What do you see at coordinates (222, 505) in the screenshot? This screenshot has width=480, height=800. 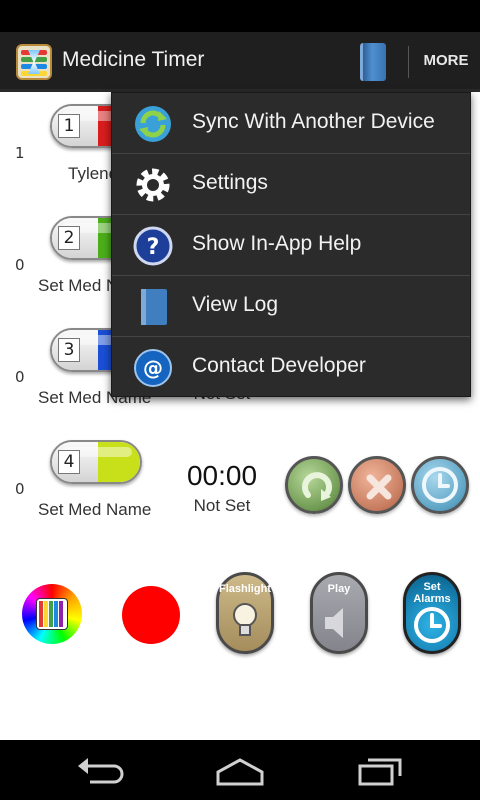 I see `timer-status: Not Set` at bounding box center [222, 505].